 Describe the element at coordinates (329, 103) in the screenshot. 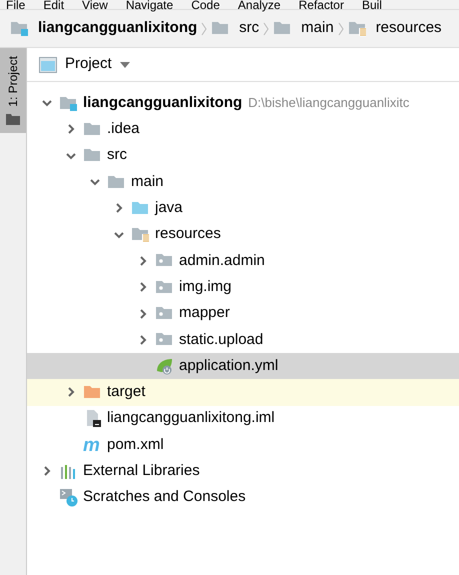

I see `project-path: D:\bishe\liangcangguanlixitc` at that location.